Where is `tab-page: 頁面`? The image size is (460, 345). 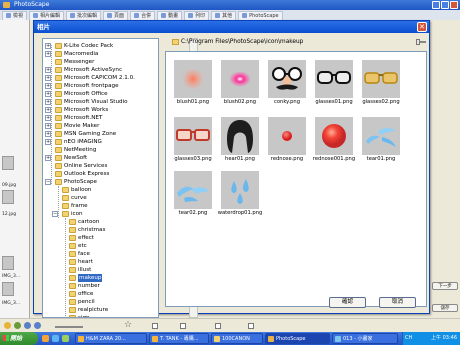 tab-page: 頁面 is located at coordinates (116, 15).